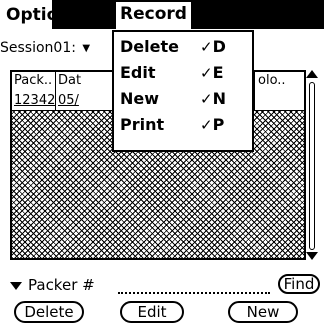 This screenshot has height=325, width=324. I want to click on shortcut-print: ✓P, so click(212, 125).